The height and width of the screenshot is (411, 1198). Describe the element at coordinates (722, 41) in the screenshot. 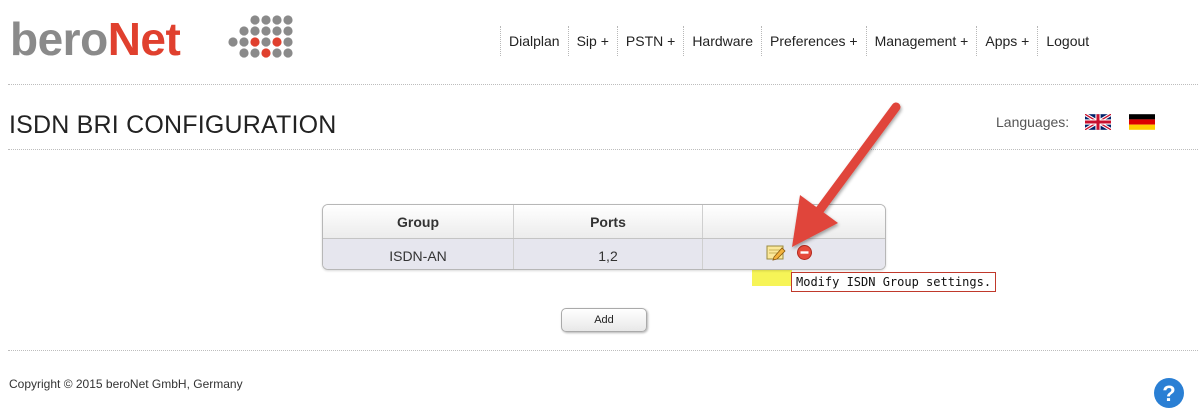

I see `nav-hardware: Hardware` at that location.